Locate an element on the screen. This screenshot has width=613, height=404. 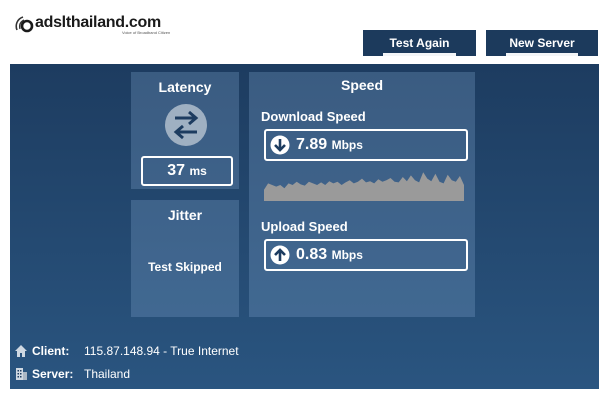
speed-title: Speed is located at coordinates (361, 85).